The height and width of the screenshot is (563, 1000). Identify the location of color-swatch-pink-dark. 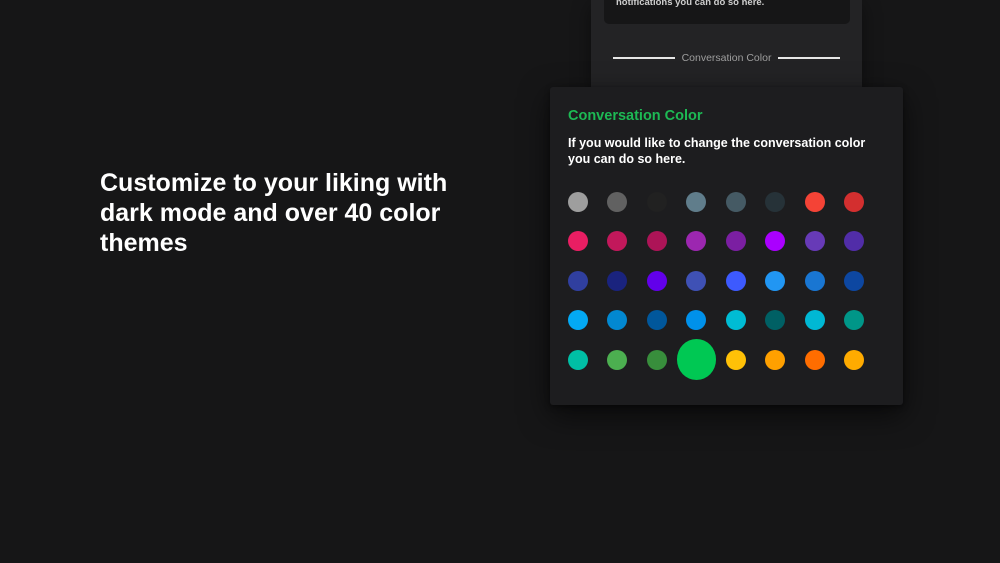
(617, 241).